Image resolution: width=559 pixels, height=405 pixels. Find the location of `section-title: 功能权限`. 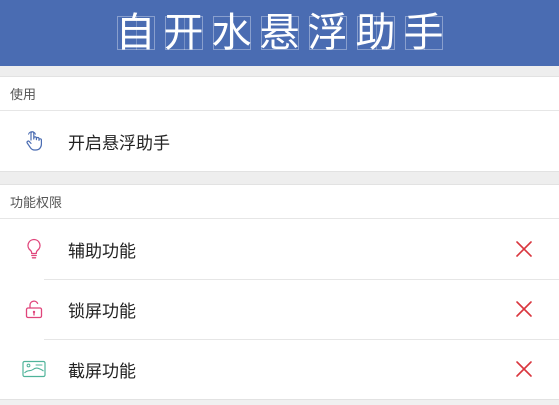

section-title: 功能权限 is located at coordinates (279, 202).